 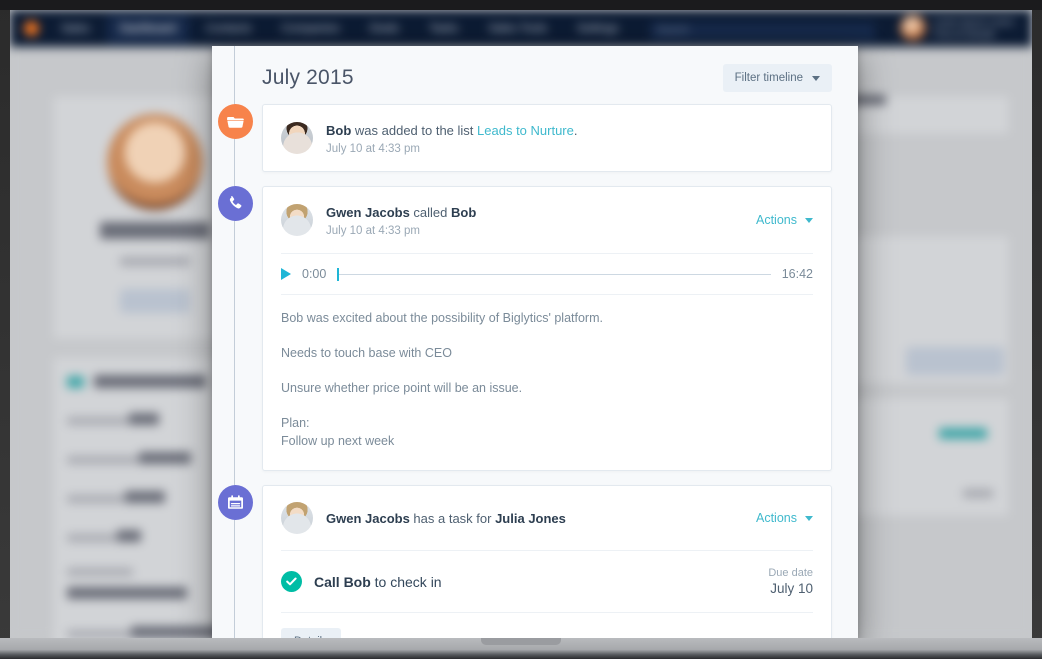 What do you see at coordinates (452, 518) in the screenshot?
I see `event-verb: has a task for` at bounding box center [452, 518].